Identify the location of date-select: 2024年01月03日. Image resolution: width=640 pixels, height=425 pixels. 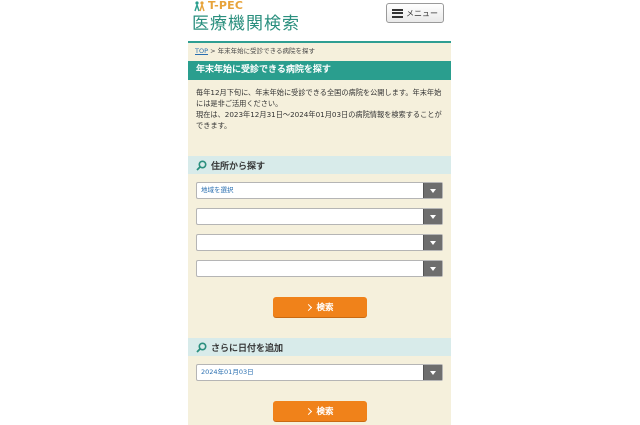
(319, 372).